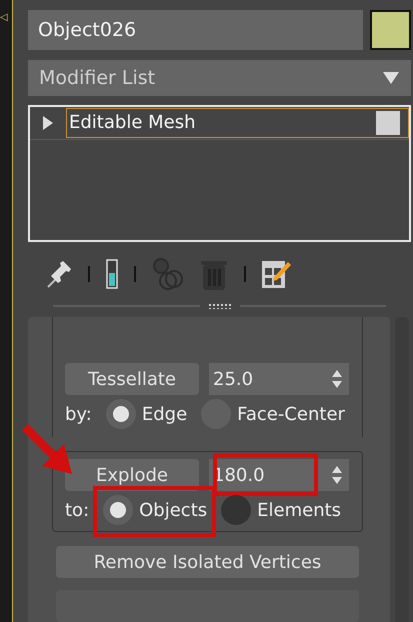  I want to click on radio-option: Elements, so click(281, 510).